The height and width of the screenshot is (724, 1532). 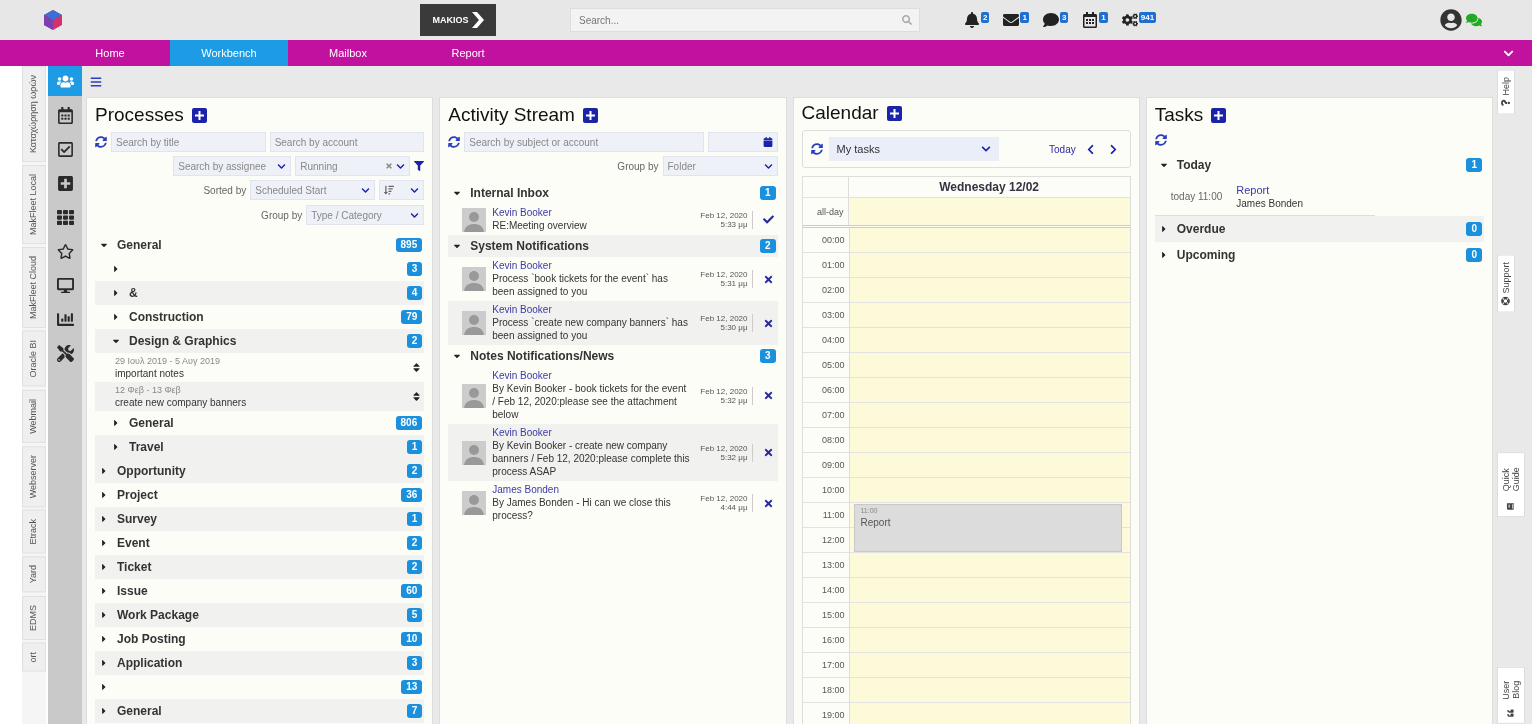 I want to click on side-tab: MakFleet Local, so click(x=34, y=205).